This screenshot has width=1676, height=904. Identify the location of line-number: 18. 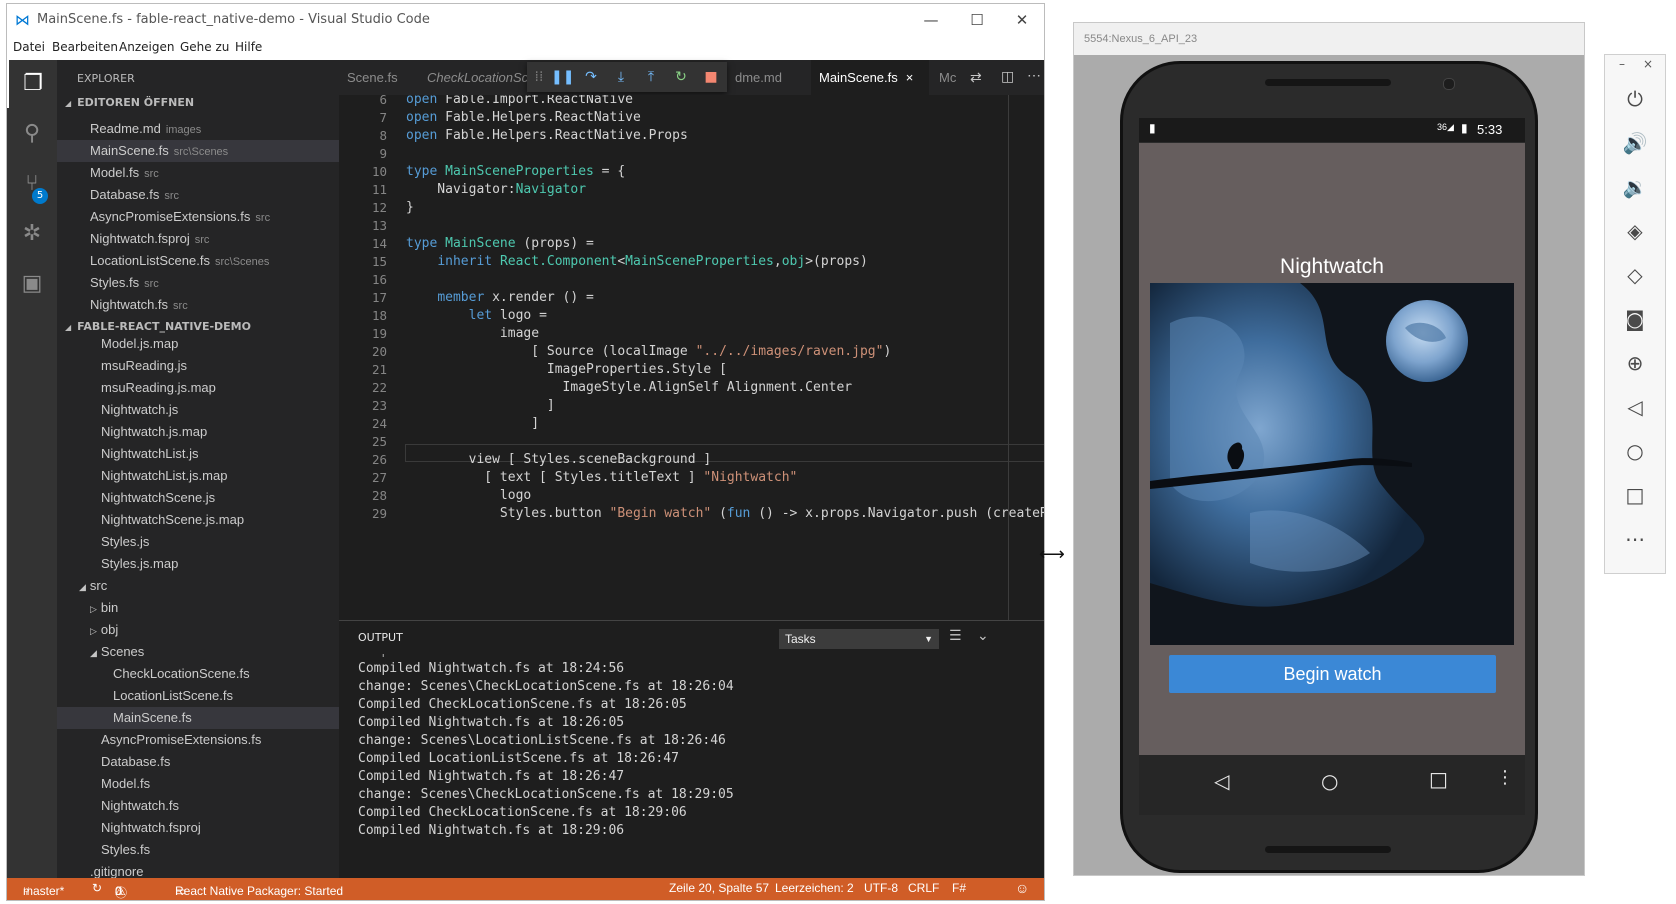
(379, 315).